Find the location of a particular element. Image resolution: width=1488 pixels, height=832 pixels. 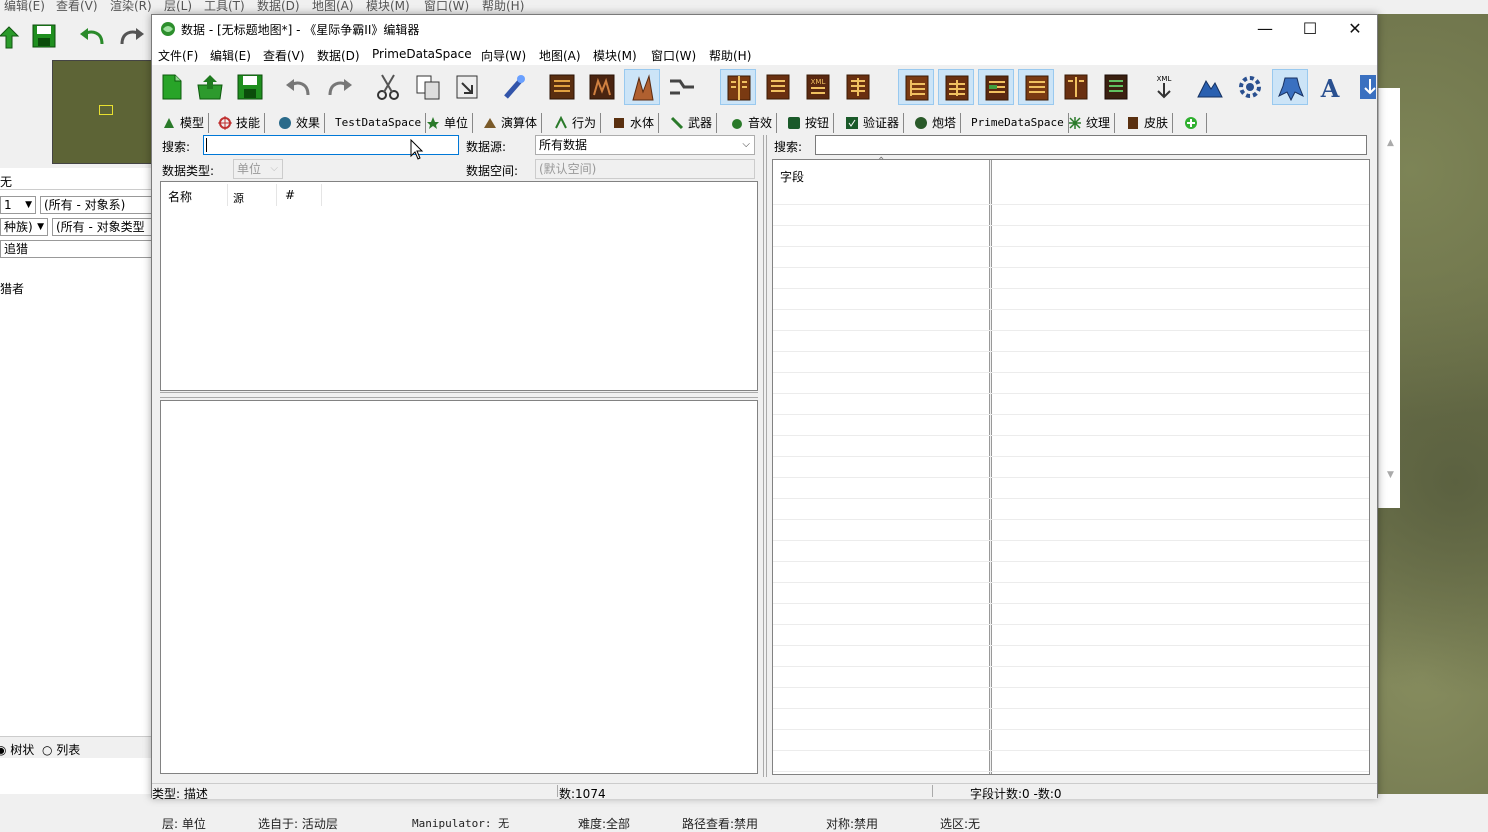

paste-button is located at coordinates (468, 87).